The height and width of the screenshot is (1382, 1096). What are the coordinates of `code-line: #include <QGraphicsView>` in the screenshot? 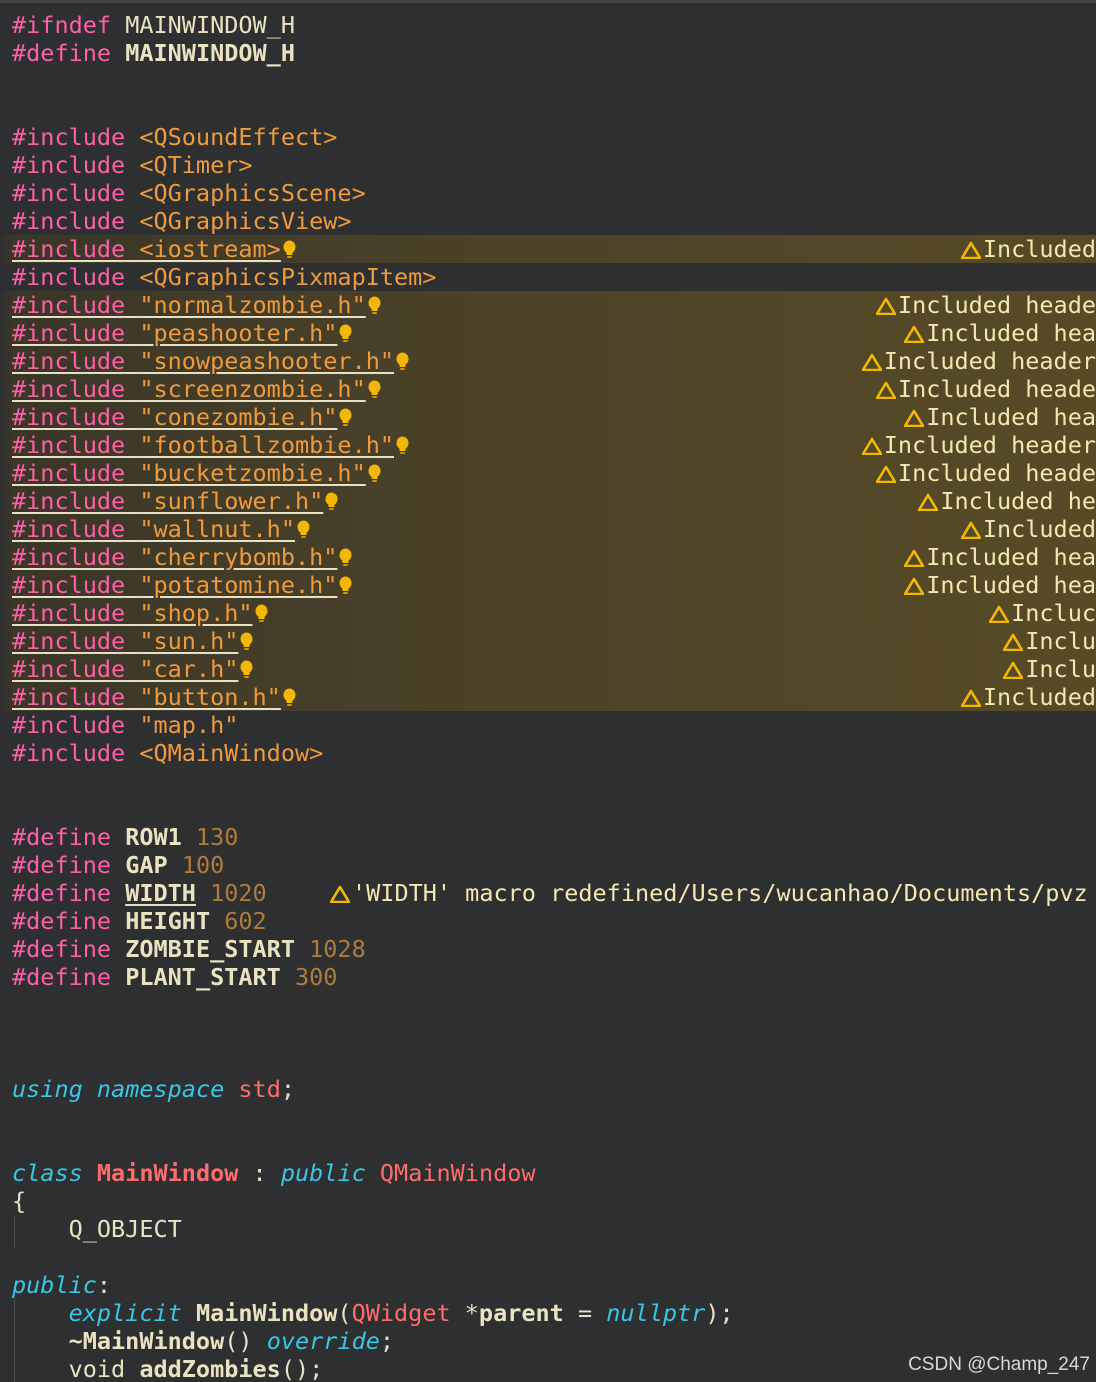 It's located at (548, 221).